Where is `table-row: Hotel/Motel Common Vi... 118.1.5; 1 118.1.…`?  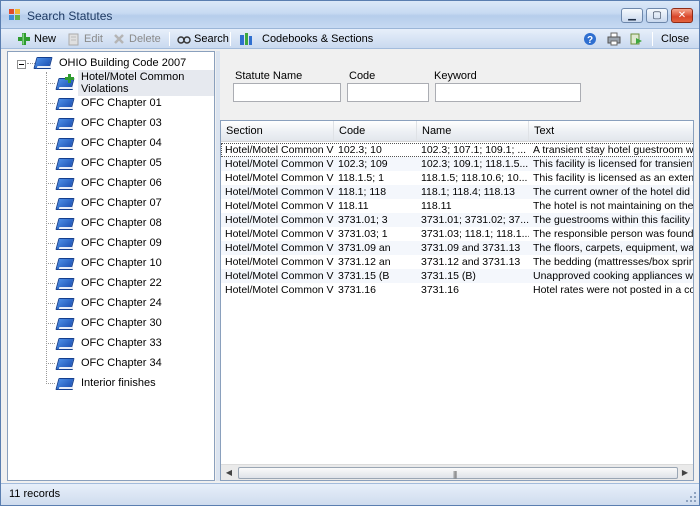
table-row: Hotel/Motel Common Vi... 118.1.5; 1 118.1.… is located at coordinates (457, 178).